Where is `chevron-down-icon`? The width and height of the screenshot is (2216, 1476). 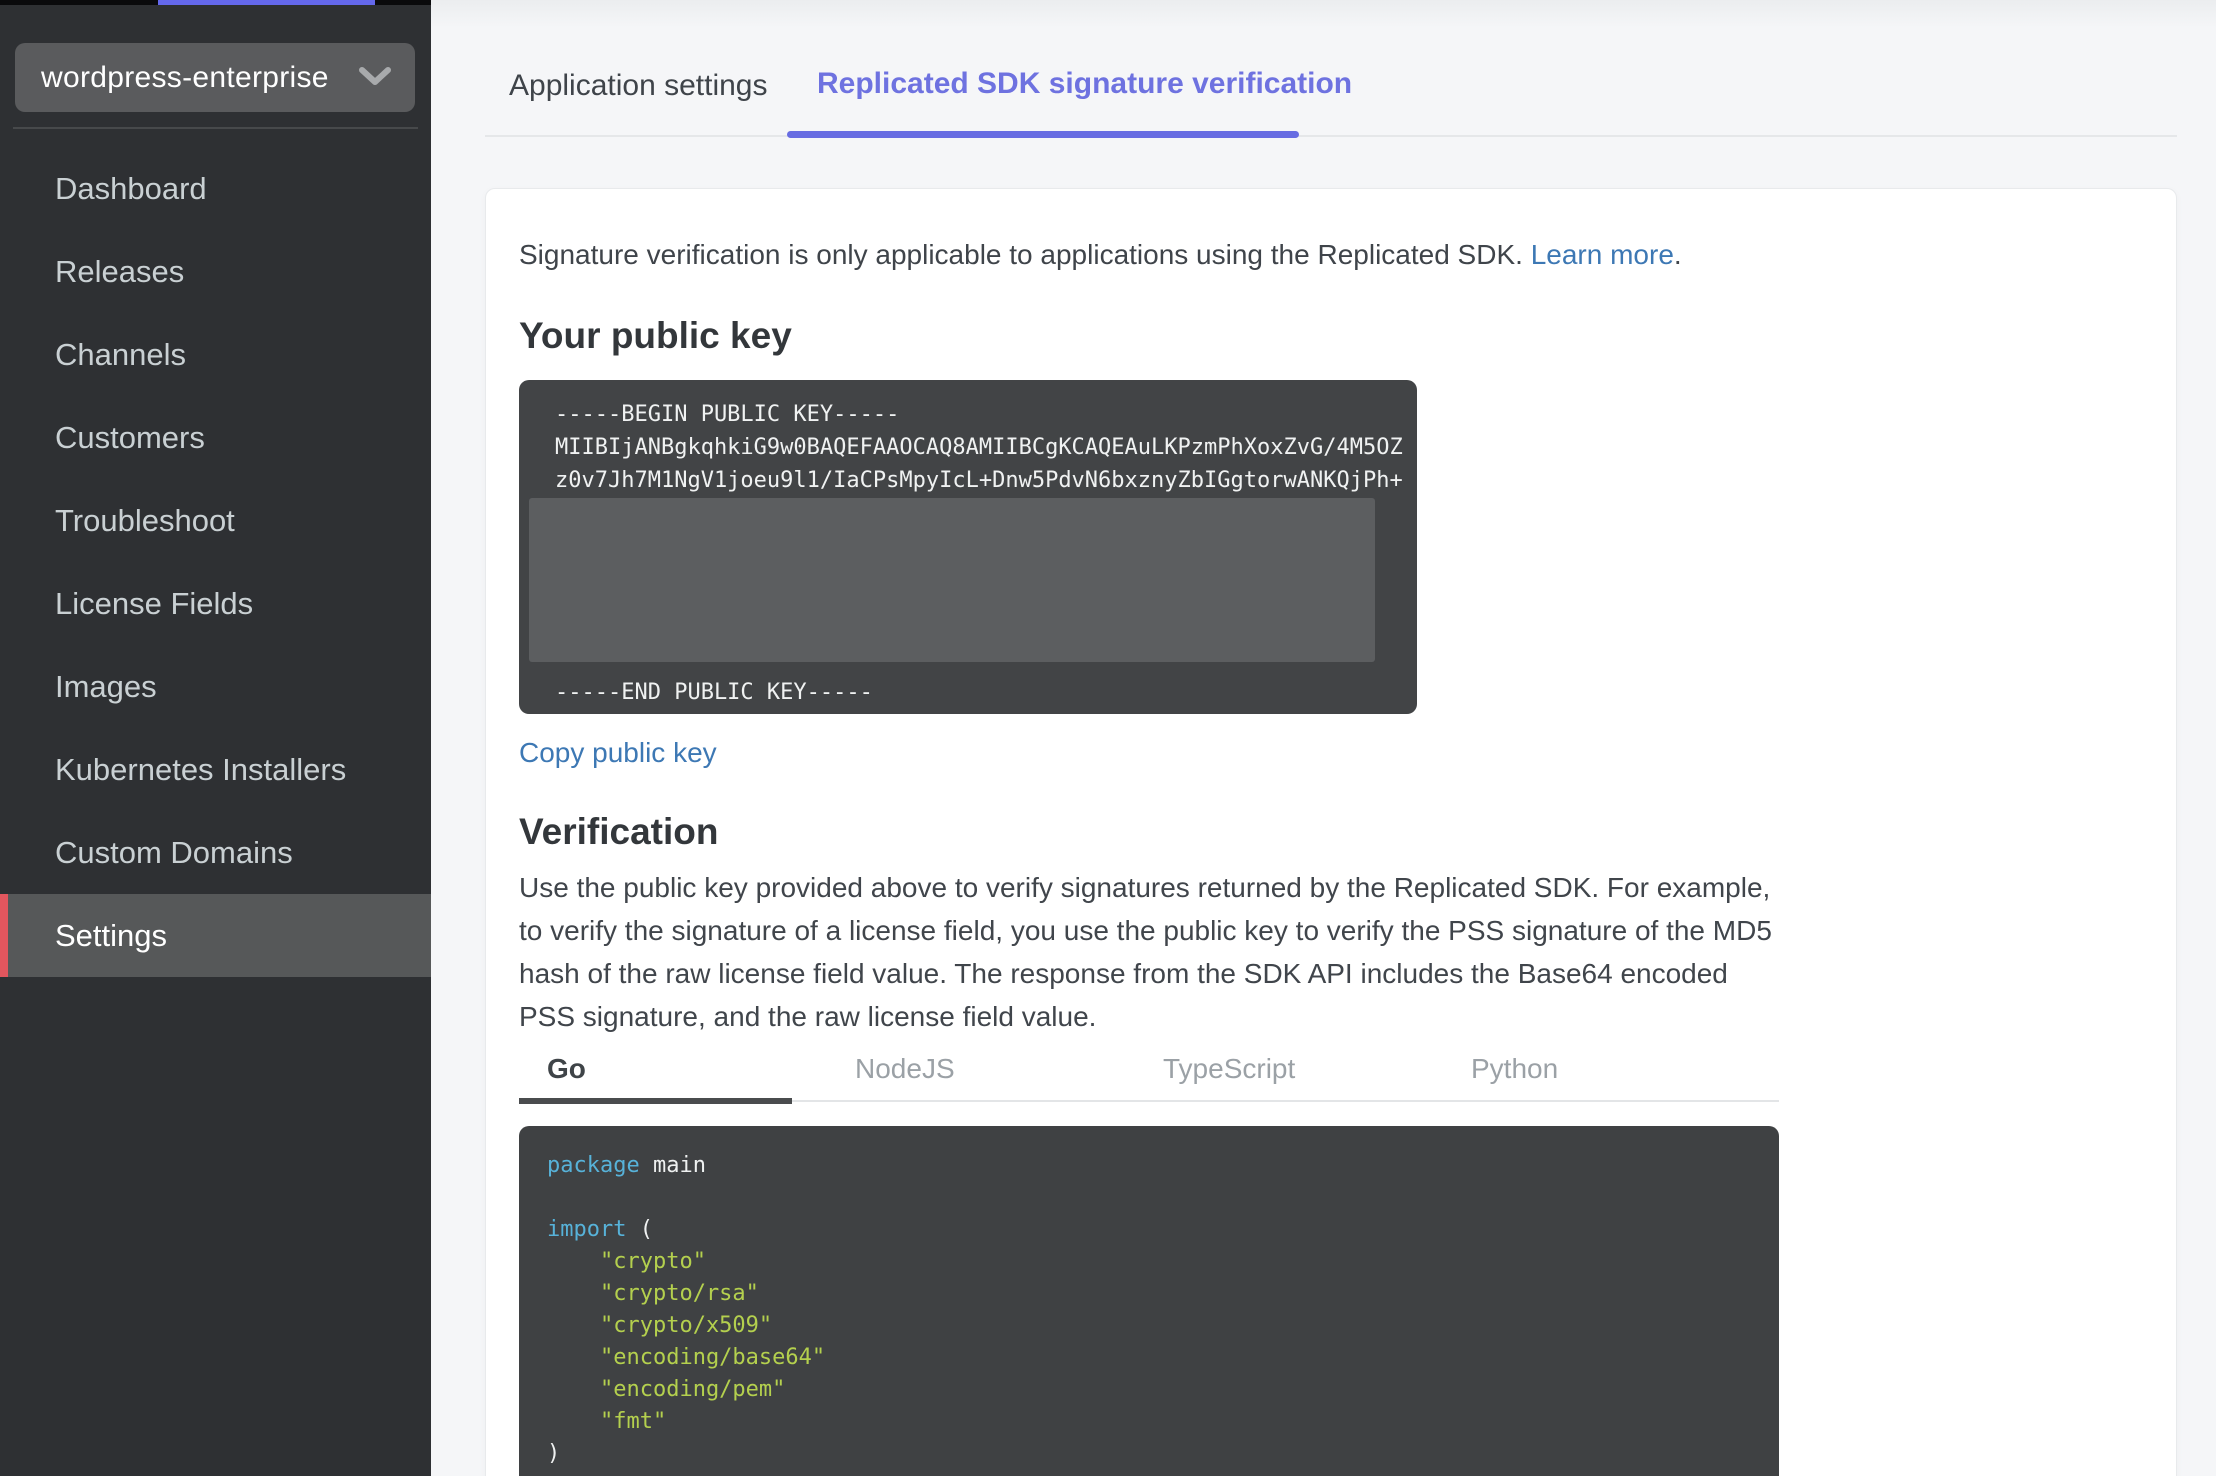
chevron-down-icon is located at coordinates (375, 76).